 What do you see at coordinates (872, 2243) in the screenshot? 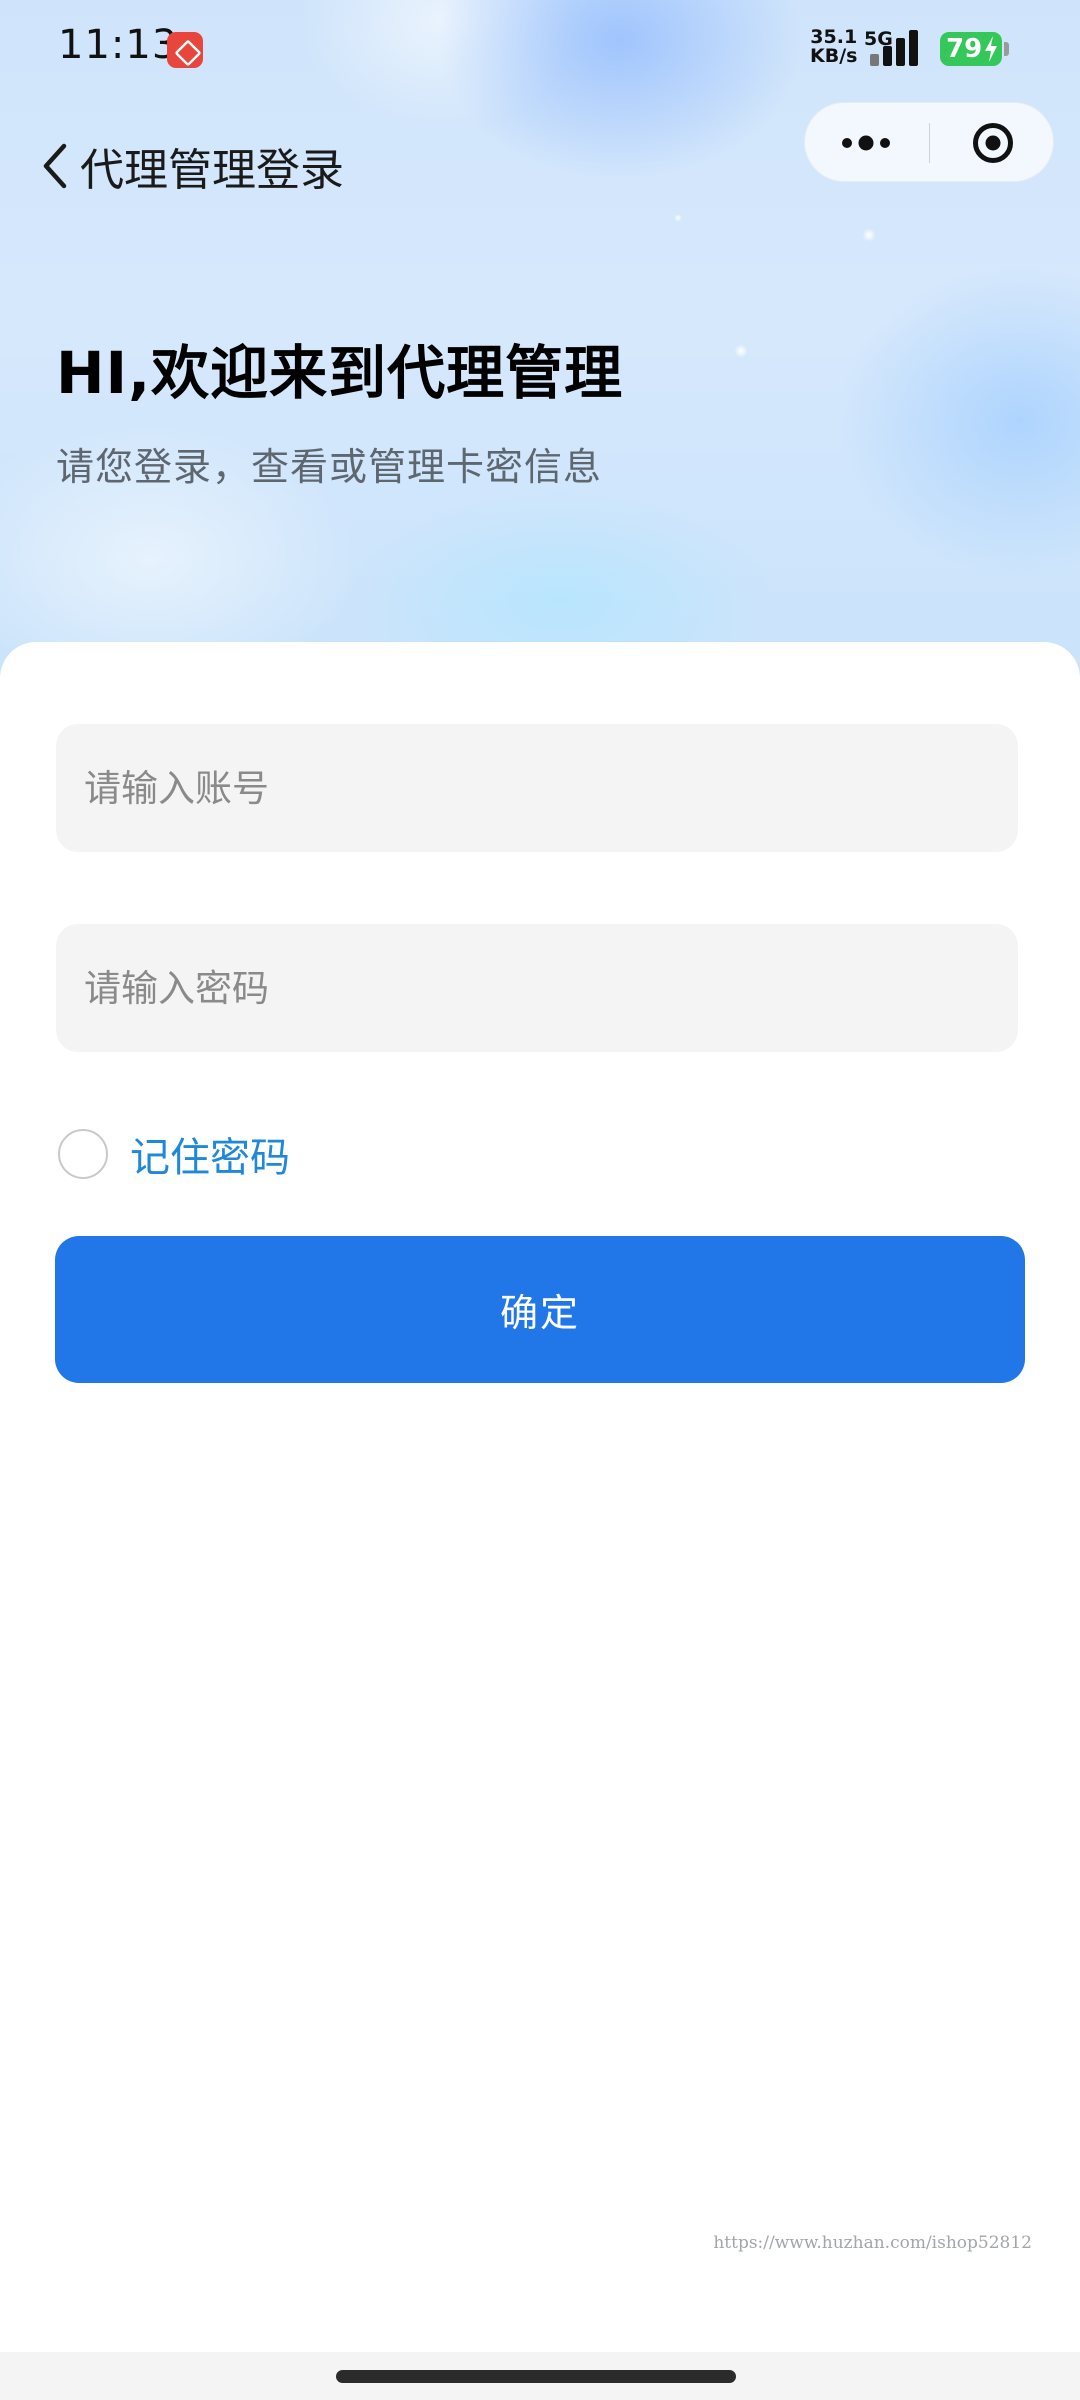
I see `watermark-url: https://www.huzhan.com/ishop52812` at bounding box center [872, 2243].